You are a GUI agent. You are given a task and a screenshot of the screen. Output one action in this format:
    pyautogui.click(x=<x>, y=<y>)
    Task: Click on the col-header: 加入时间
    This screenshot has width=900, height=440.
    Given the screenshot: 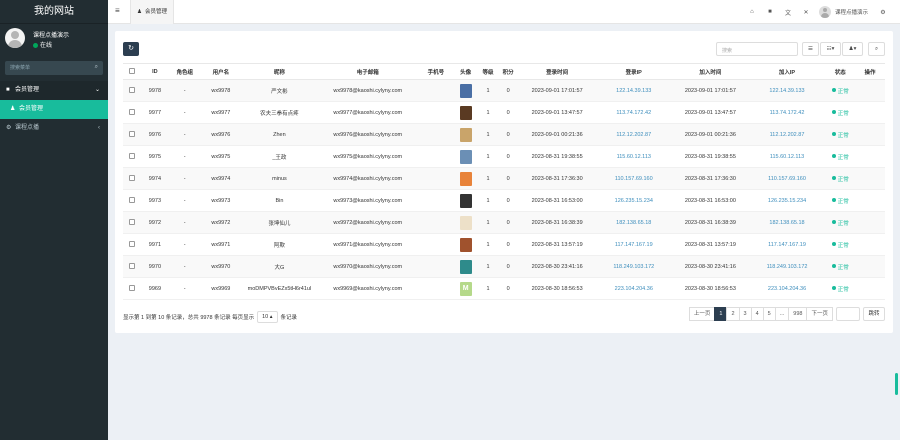 What is the action you would take?
    pyautogui.click(x=710, y=71)
    